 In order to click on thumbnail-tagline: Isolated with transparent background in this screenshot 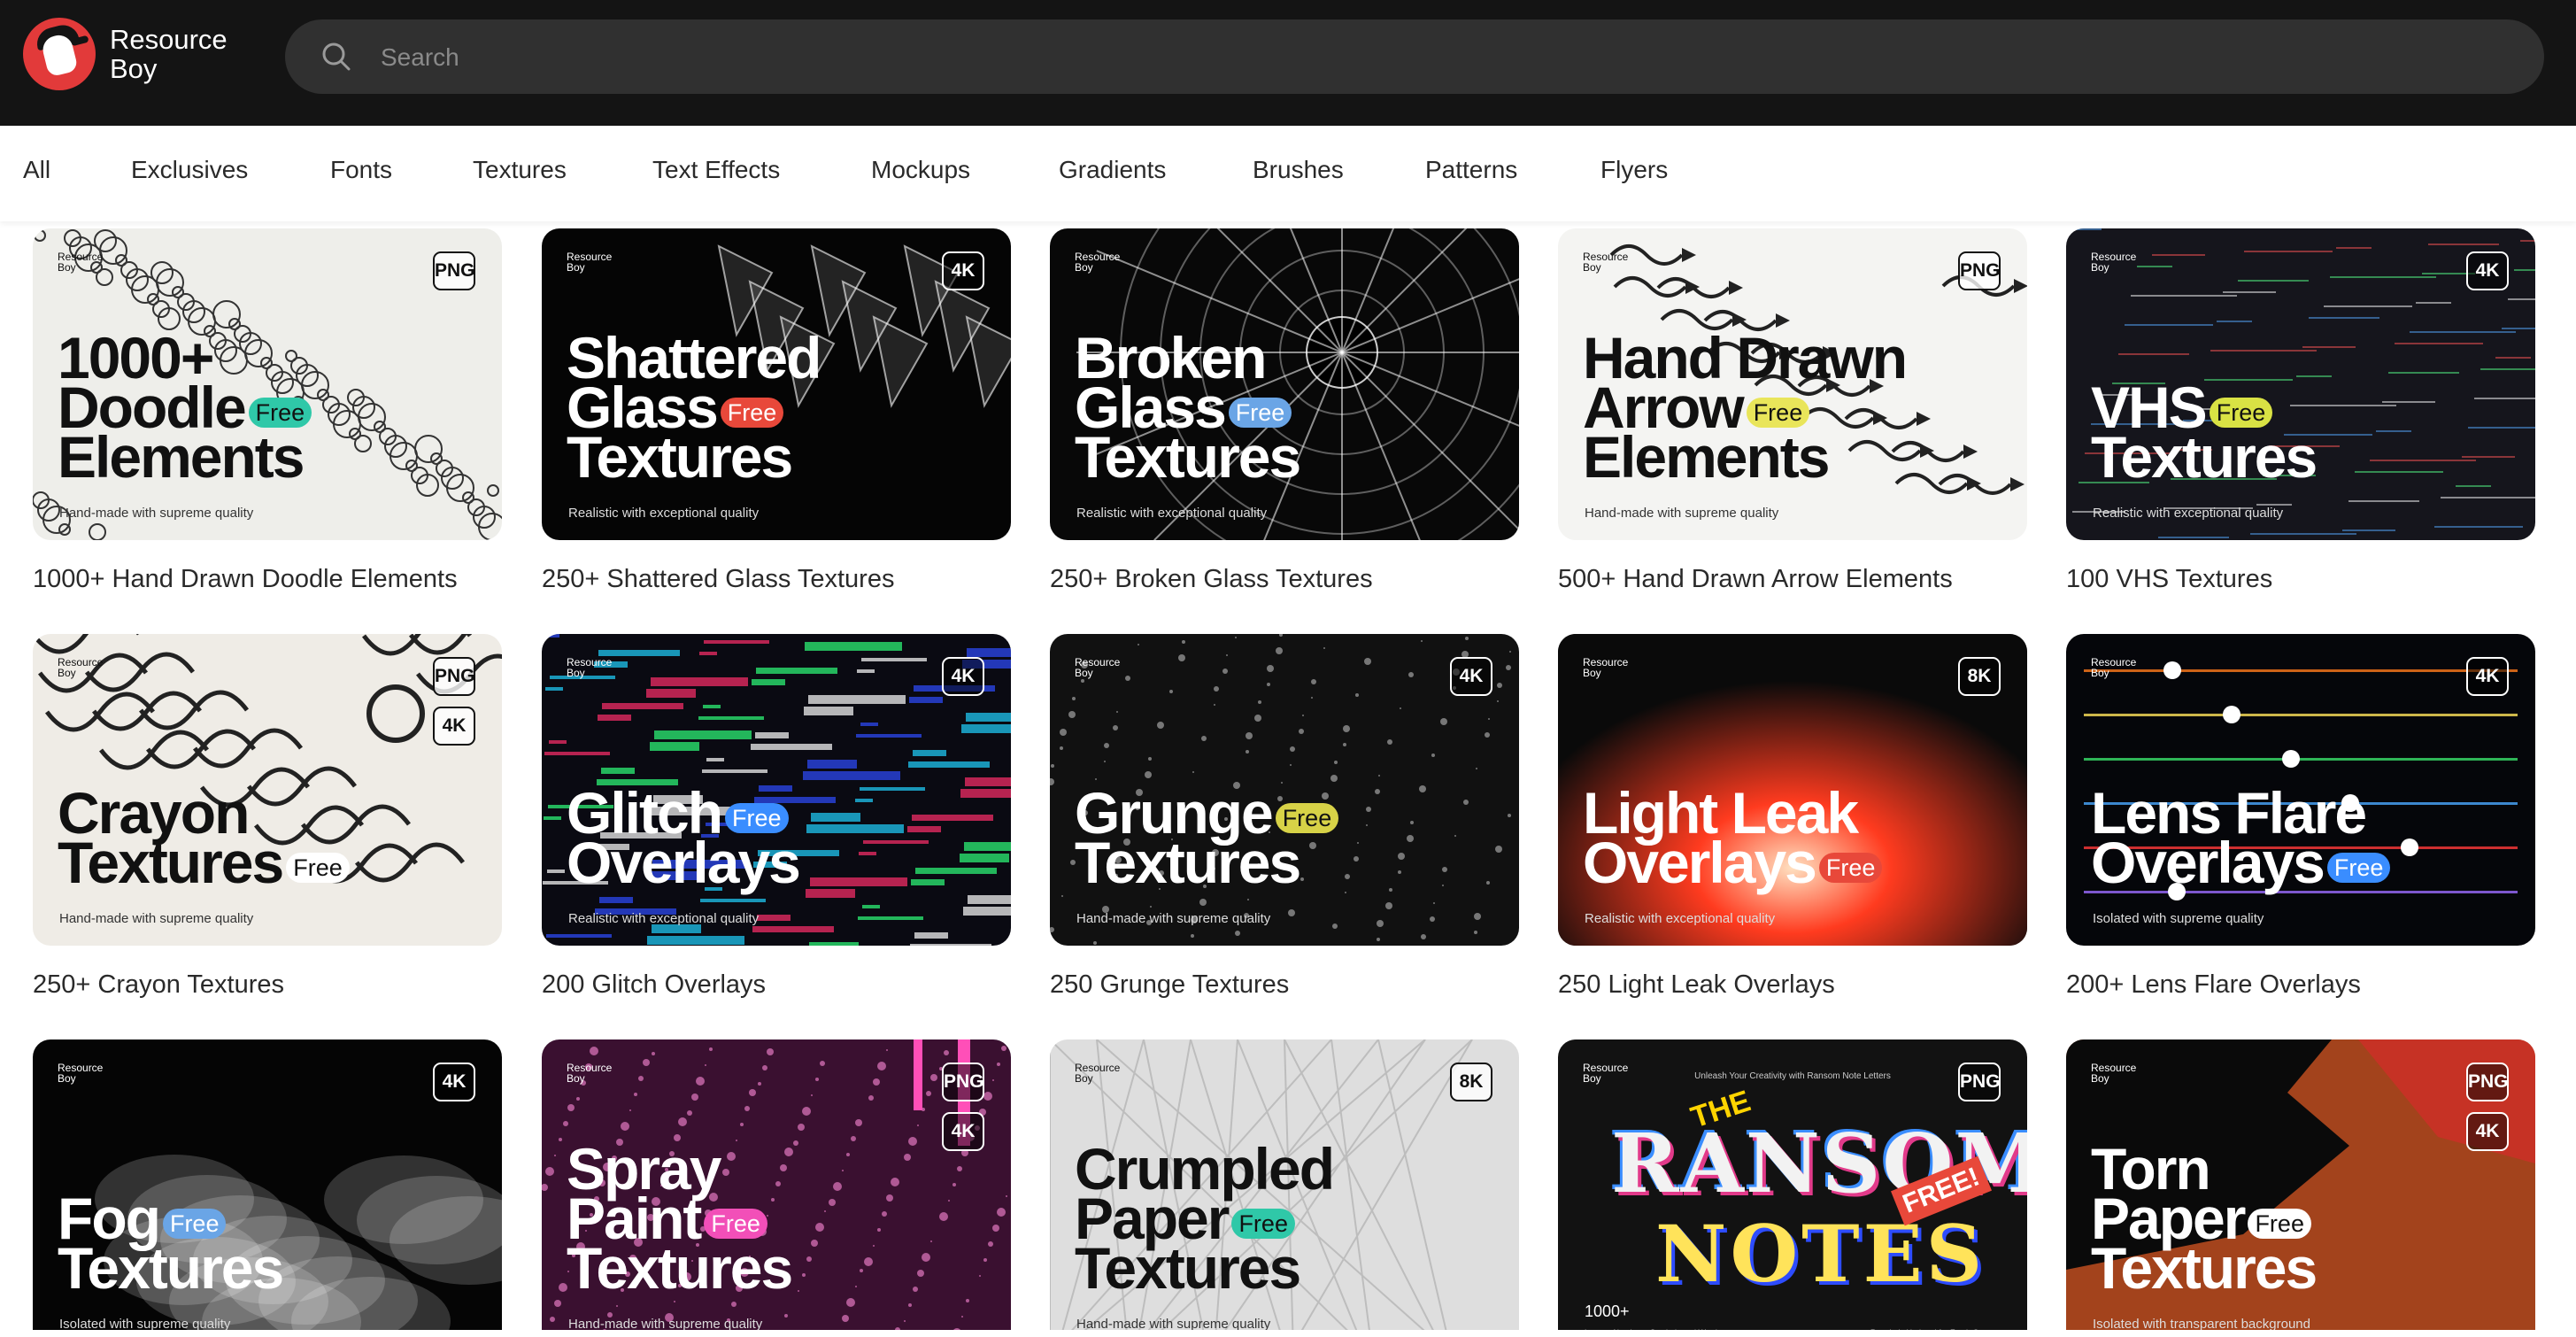, I will do `click(2201, 1323)`.